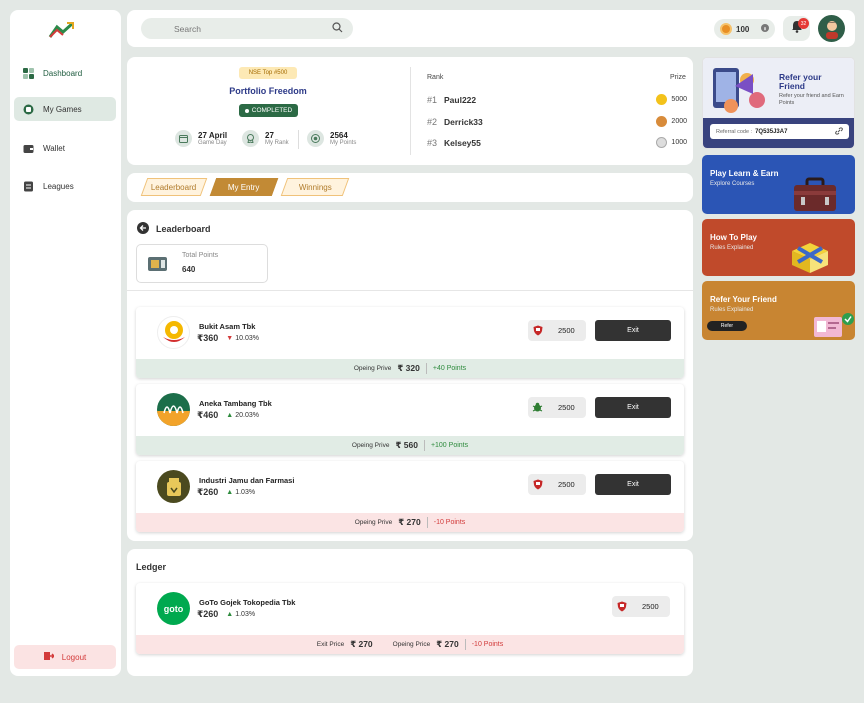  I want to click on arrow-down-icon: ▼, so click(230, 338).